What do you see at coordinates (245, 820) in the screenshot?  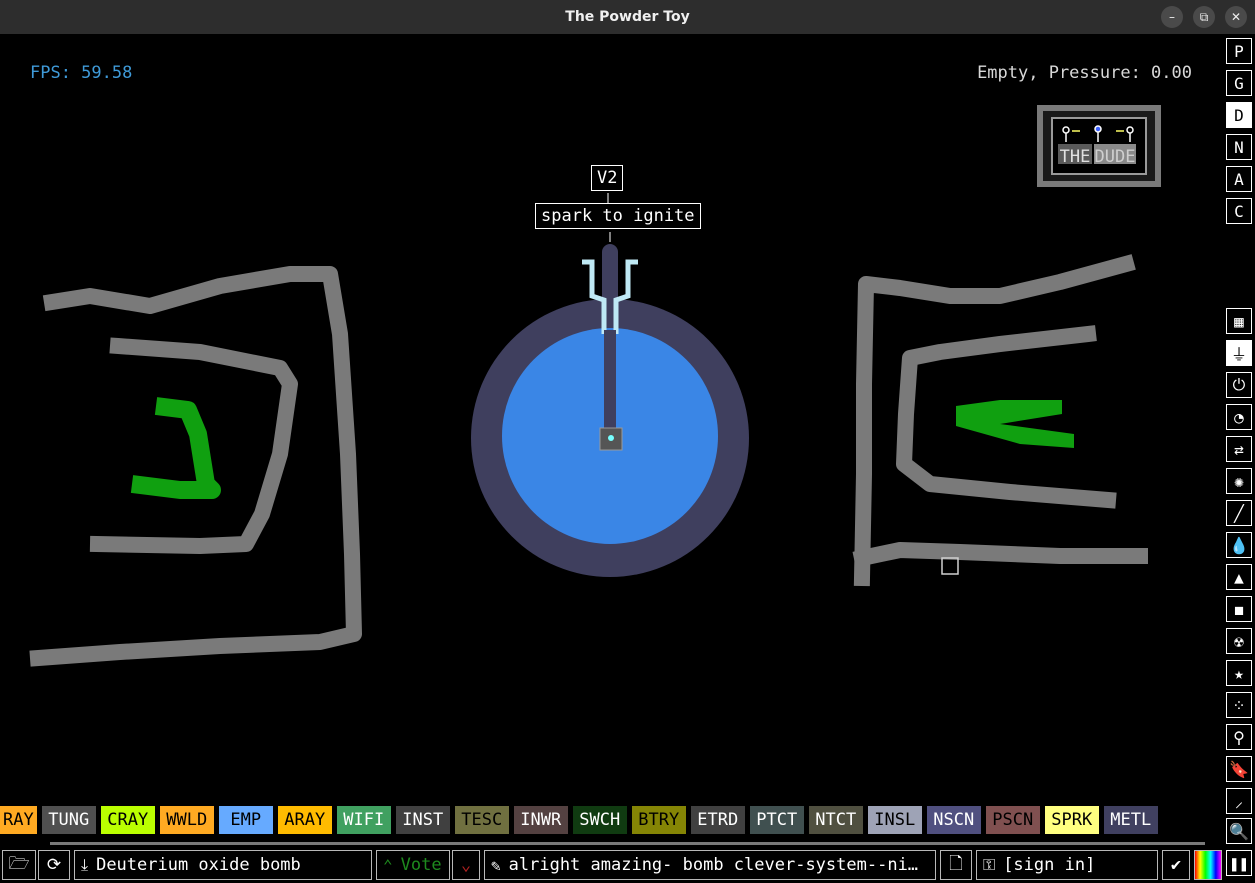 I see `element-emp-button: EMP` at bounding box center [245, 820].